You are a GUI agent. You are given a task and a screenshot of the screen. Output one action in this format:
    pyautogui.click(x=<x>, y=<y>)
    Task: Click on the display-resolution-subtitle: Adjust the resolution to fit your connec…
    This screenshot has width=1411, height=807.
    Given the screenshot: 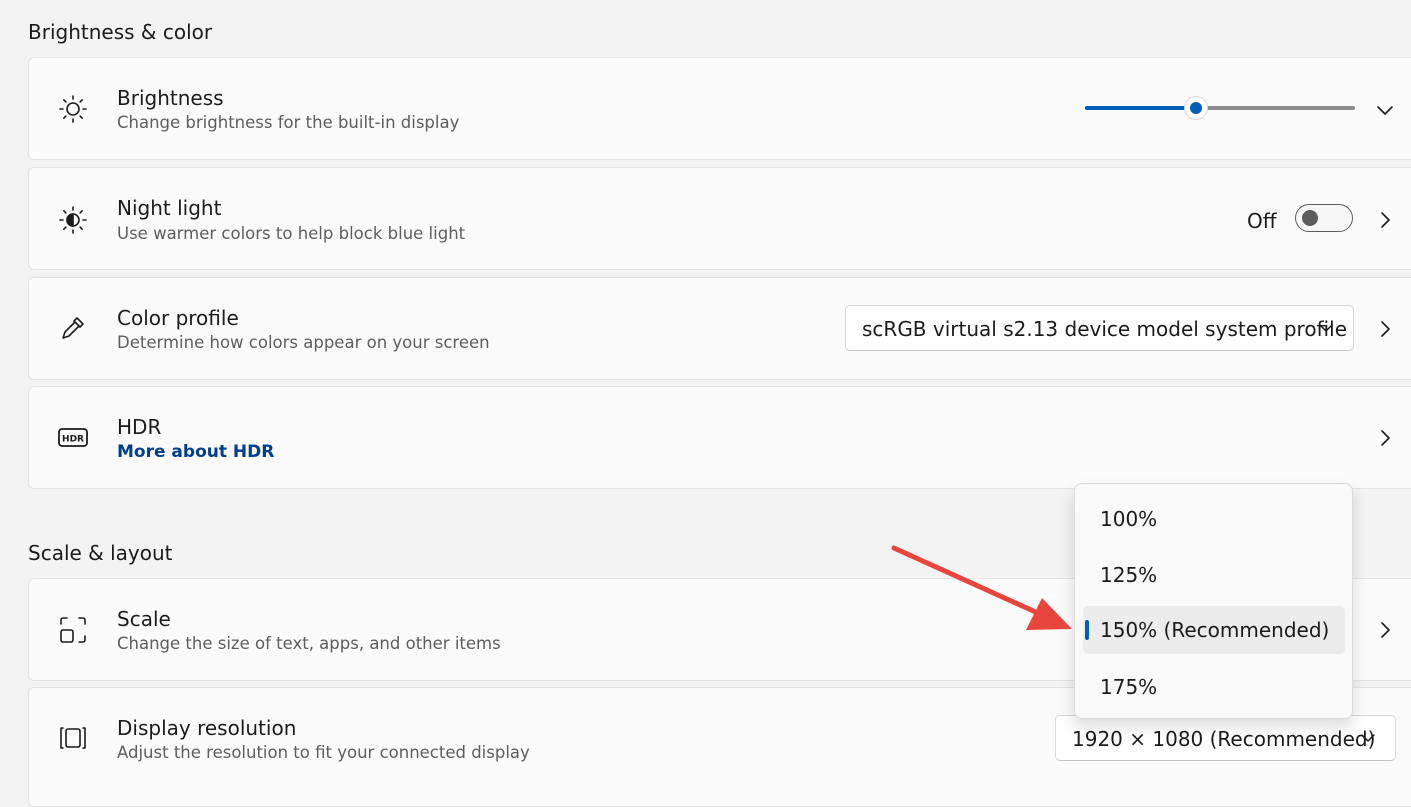 What is the action you would take?
    pyautogui.click(x=323, y=752)
    